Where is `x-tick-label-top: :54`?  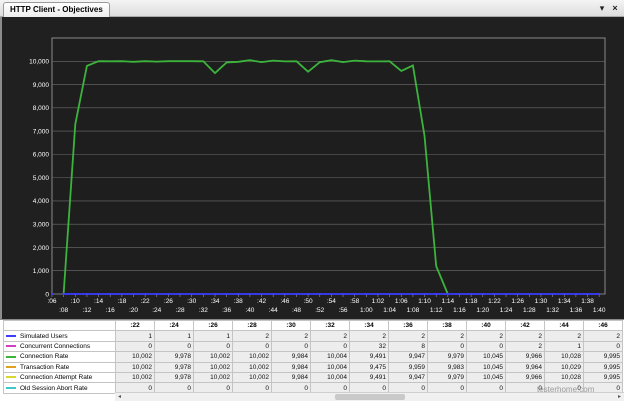
x-tick-label-top: :54 is located at coordinates (331, 301).